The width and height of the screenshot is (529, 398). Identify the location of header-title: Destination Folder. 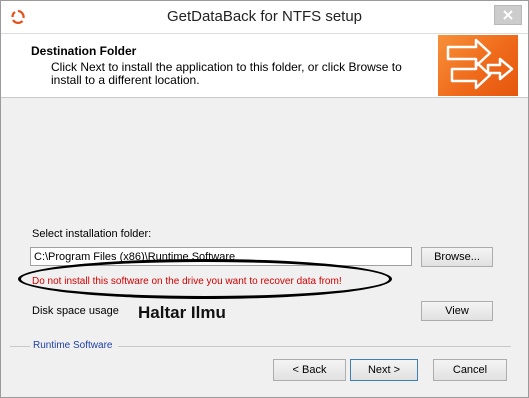
(84, 51).